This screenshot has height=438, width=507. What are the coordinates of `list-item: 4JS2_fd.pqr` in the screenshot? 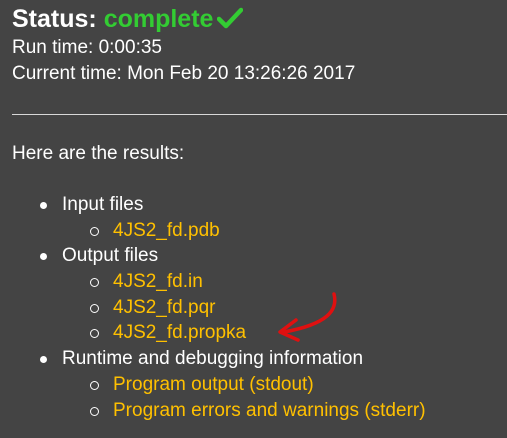 It's located at (213, 308).